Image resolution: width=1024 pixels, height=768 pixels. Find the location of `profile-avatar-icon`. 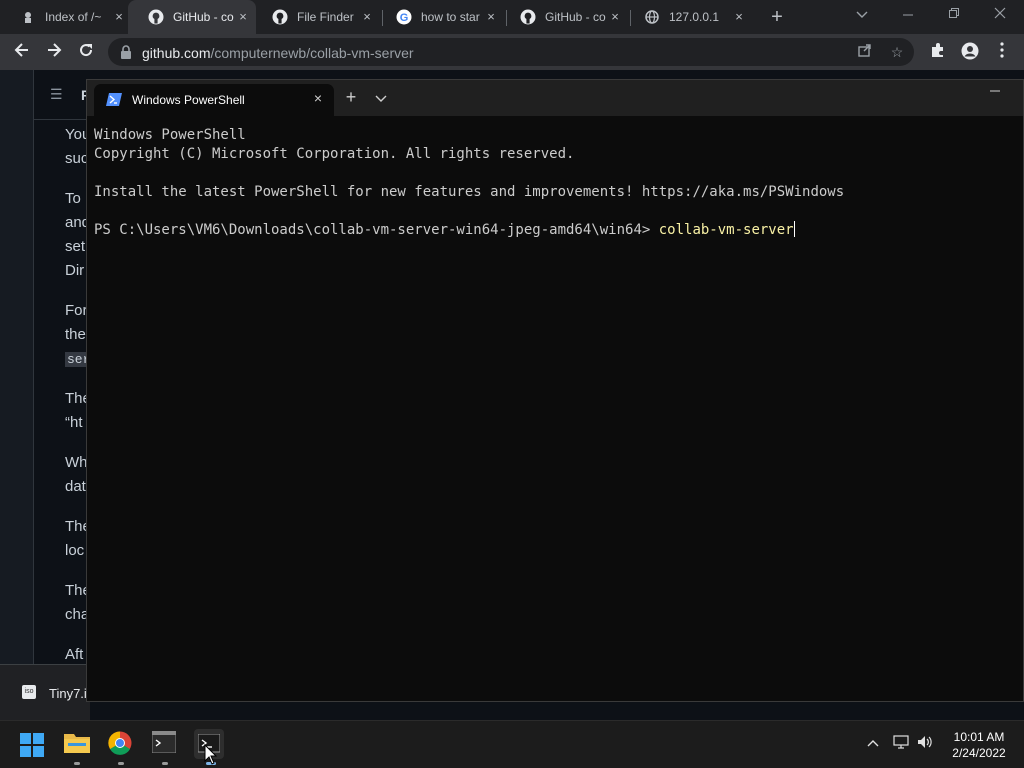

profile-avatar-icon is located at coordinates (970, 52).